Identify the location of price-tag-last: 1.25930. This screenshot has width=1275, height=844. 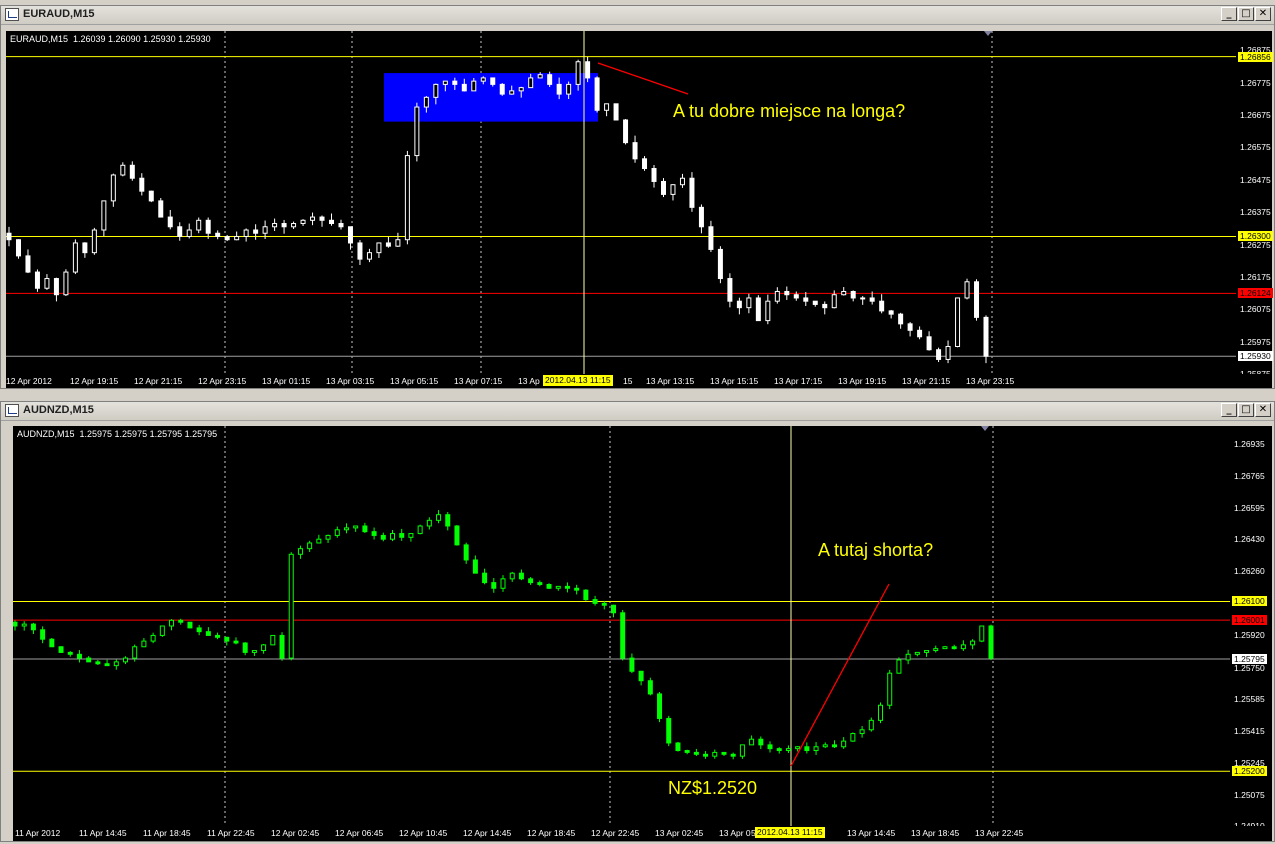
(1255, 356).